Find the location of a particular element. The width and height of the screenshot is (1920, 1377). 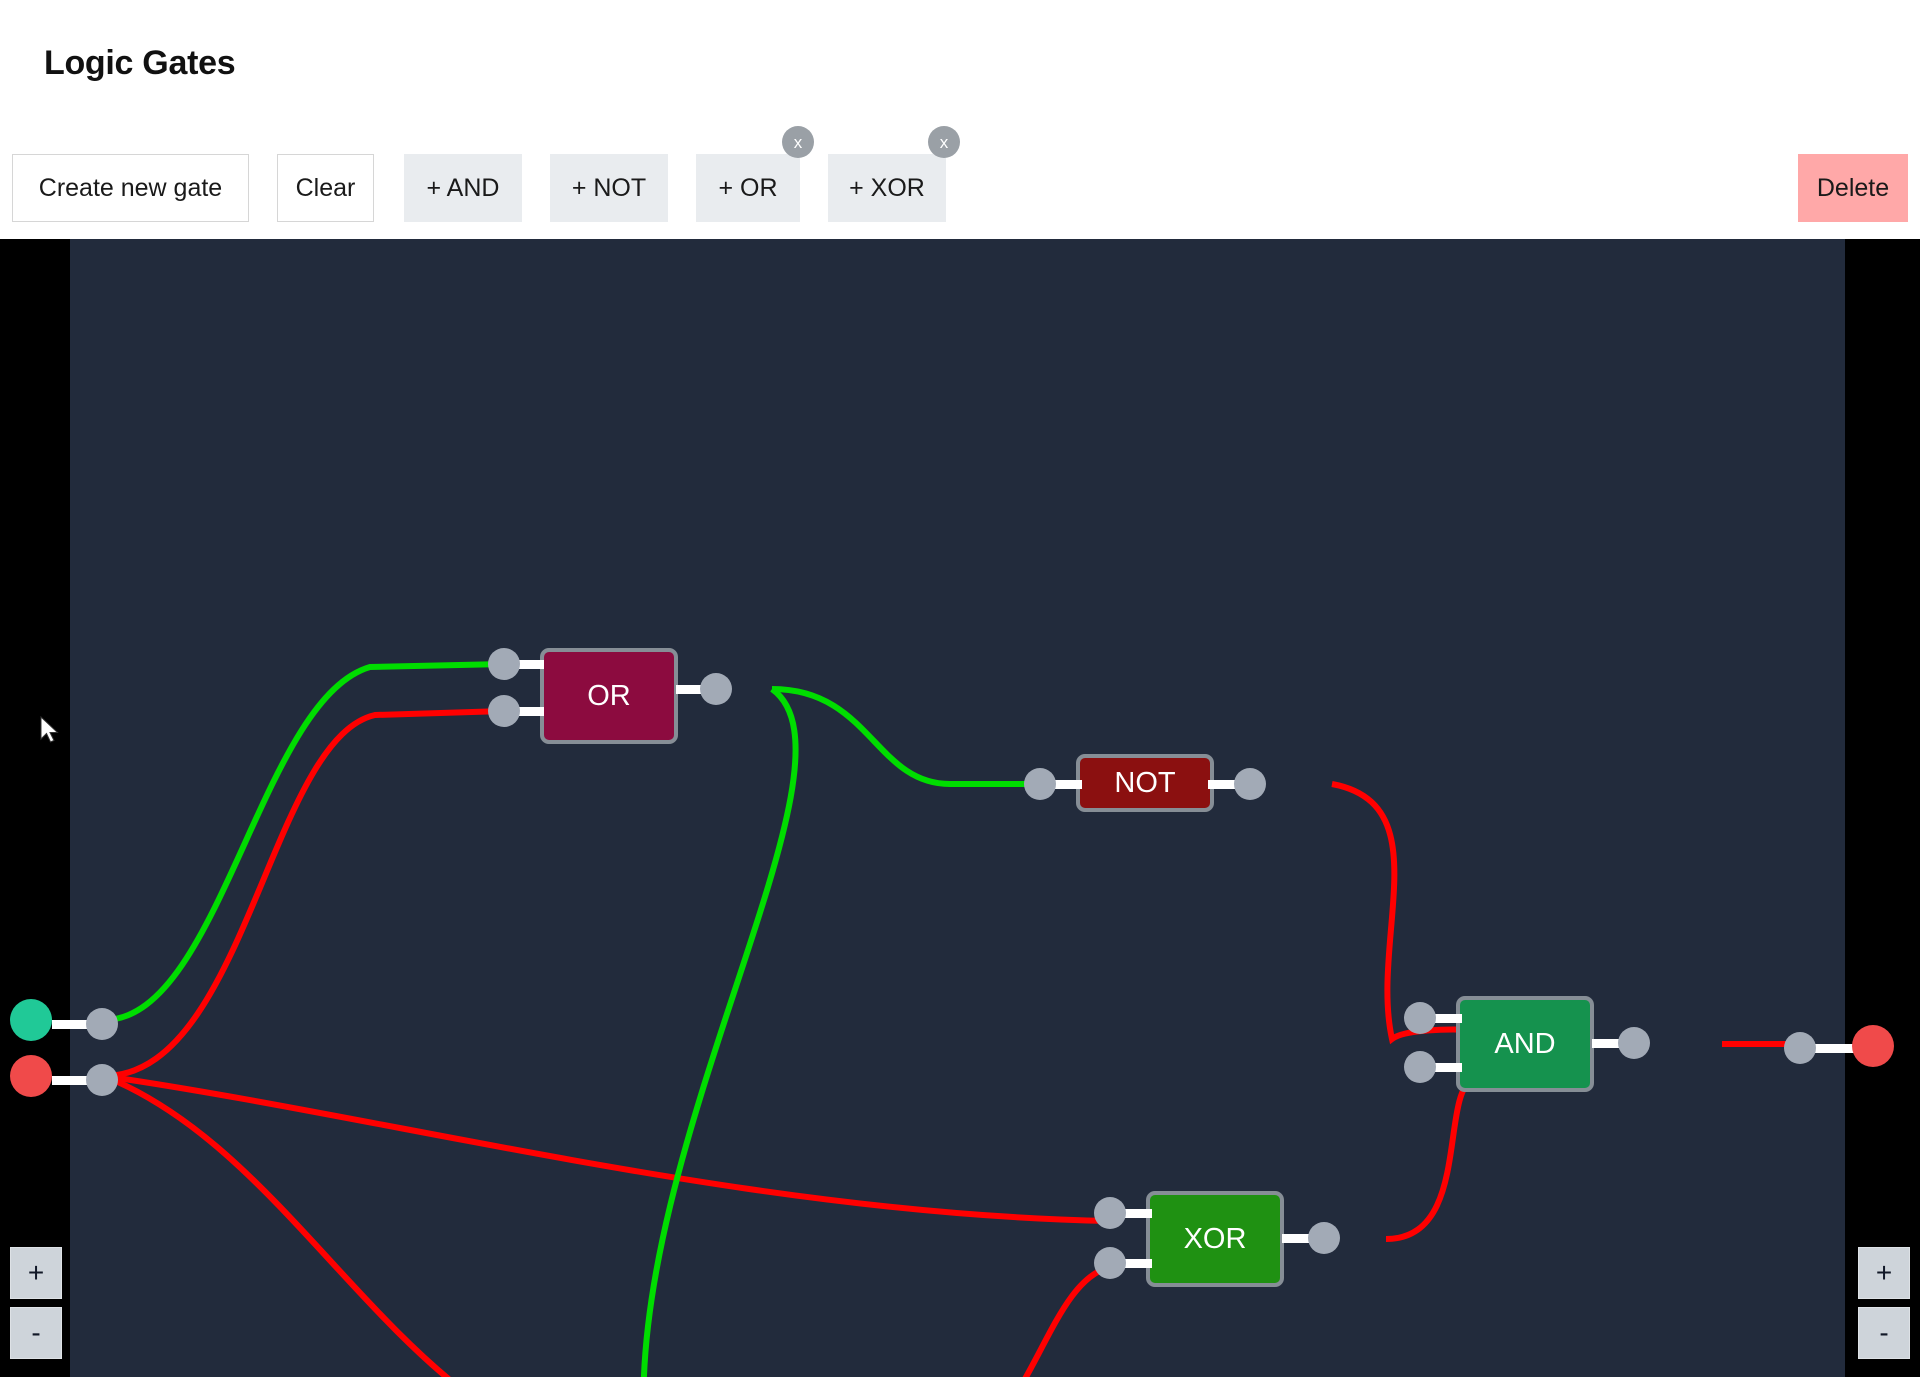

clear-button: Clear is located at coordinates (325, 188).